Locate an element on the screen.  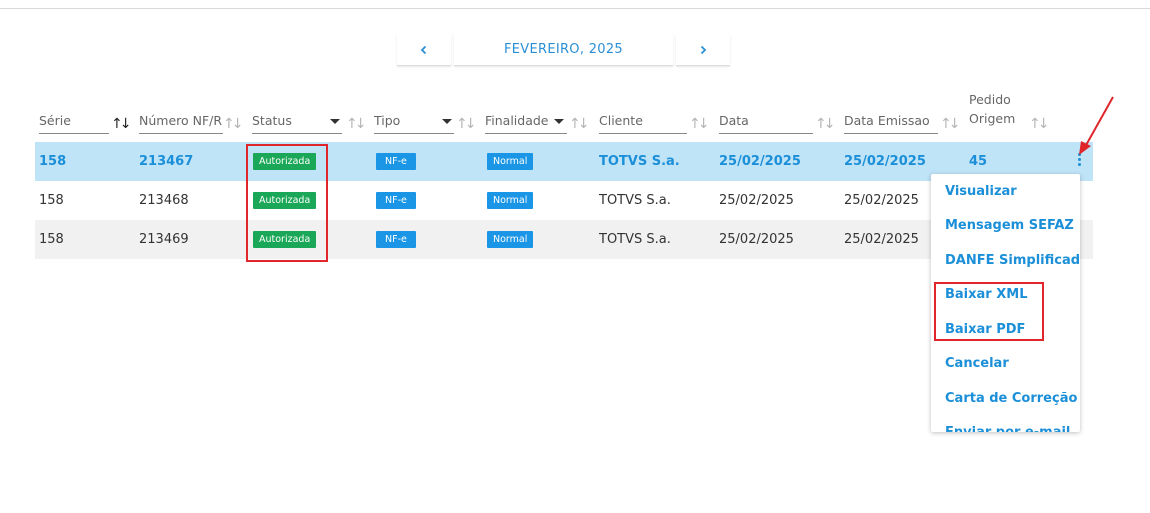
menu-item-enviar-por-email: Enviar por e-mail is located at coordinates (1005, 424).